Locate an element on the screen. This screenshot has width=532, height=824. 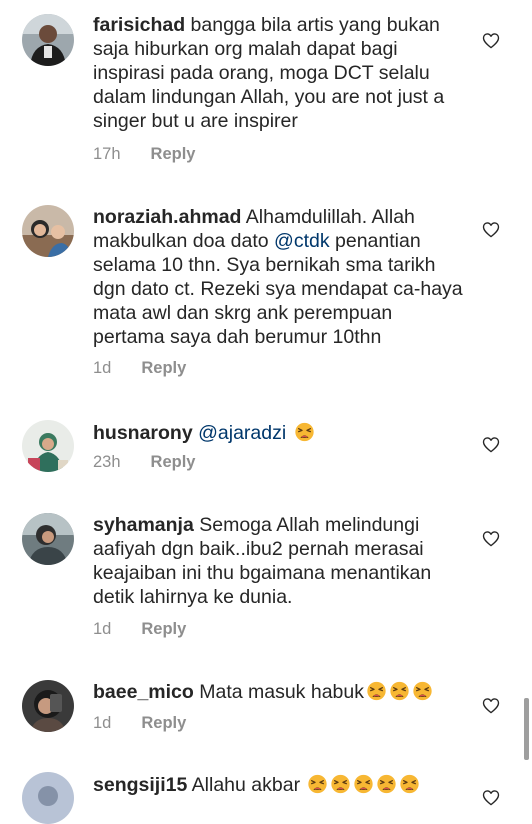
comment-text: sengsiji15 Allahu akbar is located at coordinates (279, 785).